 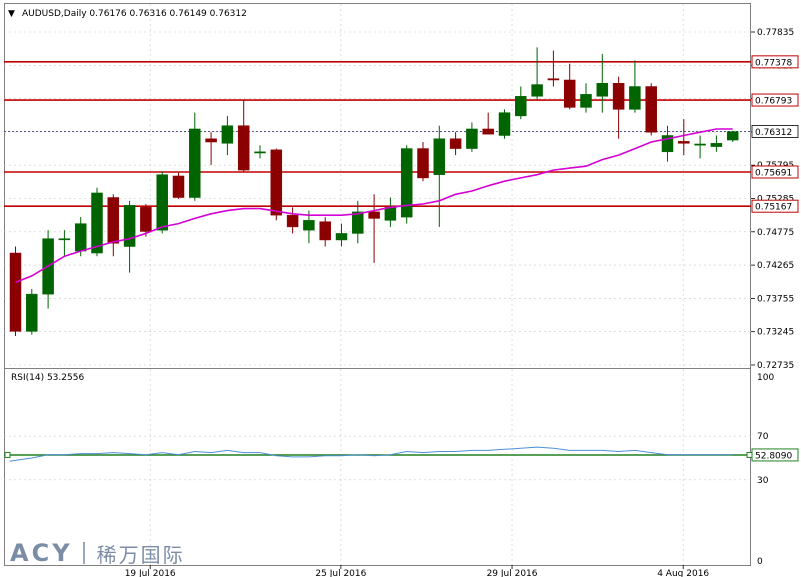 What do you see at coordinates (765, 378) in the screenshot?
I see `rsi-tick-label: 100` at bounding box center [765, 378].